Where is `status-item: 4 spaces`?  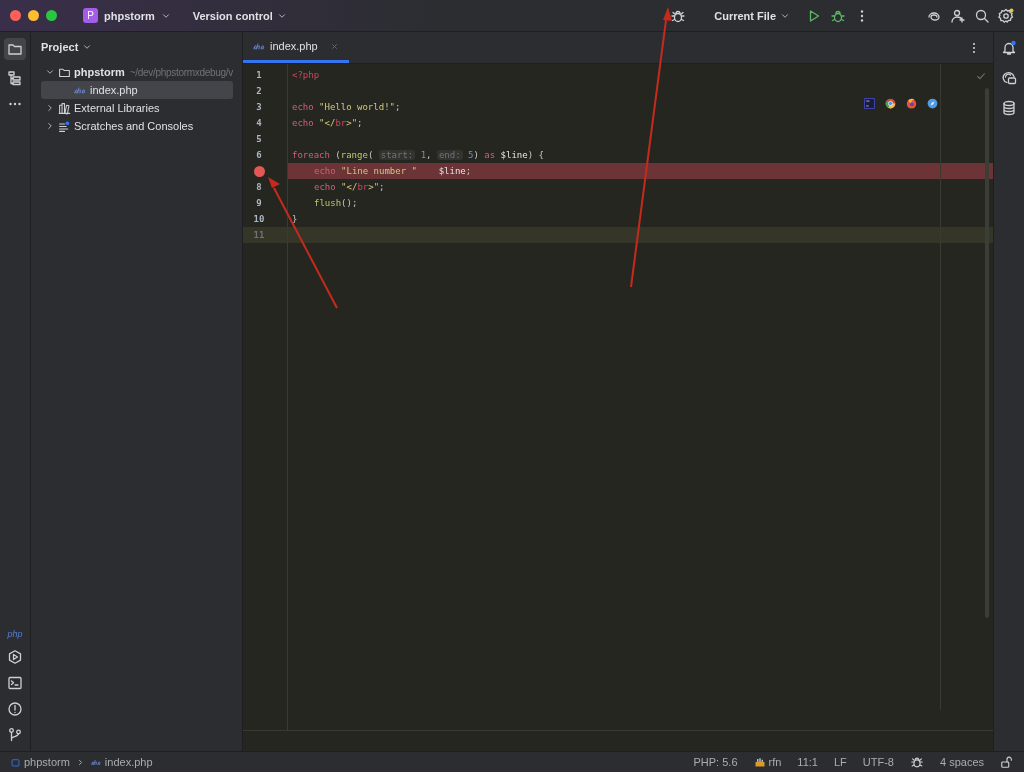
status-item: 4 spaces is located at coordinates (961, 762).